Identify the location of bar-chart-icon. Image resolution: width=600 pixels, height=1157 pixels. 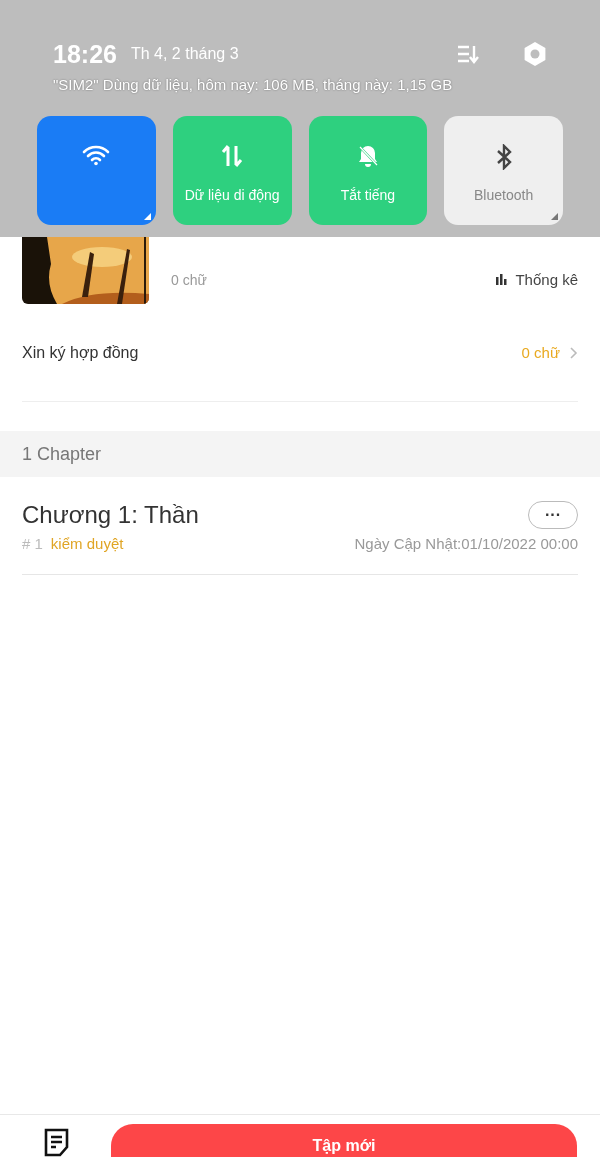
(501, 279).